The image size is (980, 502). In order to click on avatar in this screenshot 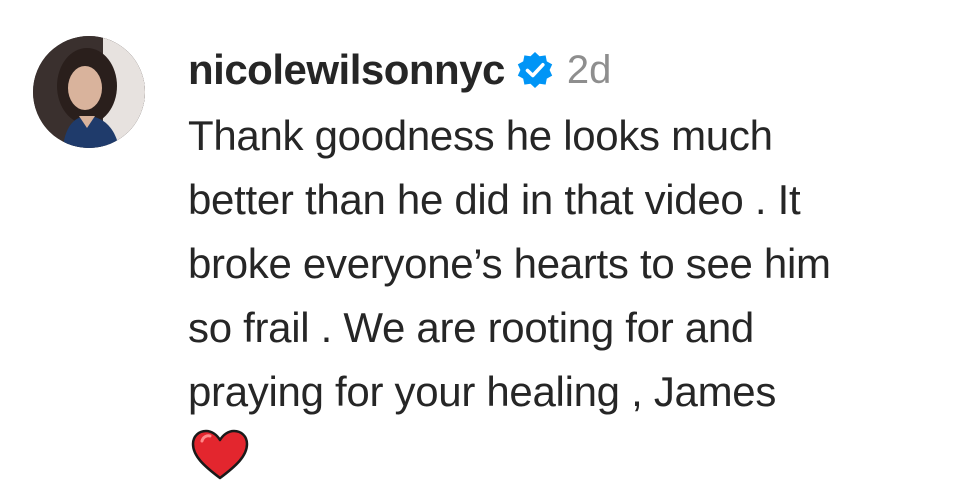, I will do `click(89, 92)`.